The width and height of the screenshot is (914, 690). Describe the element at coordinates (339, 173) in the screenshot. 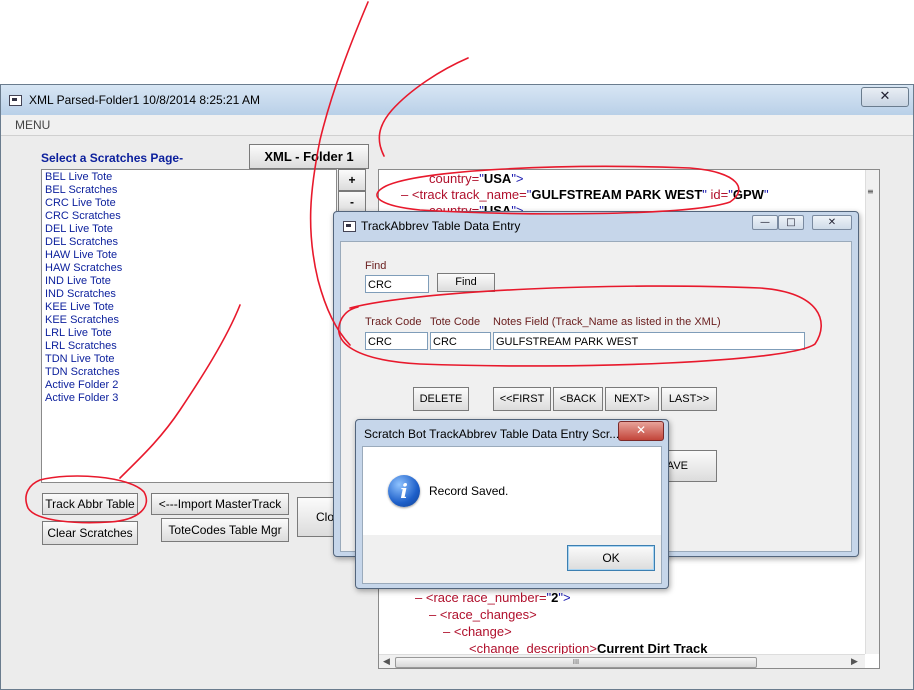

I see `ink-line-top` at that location.